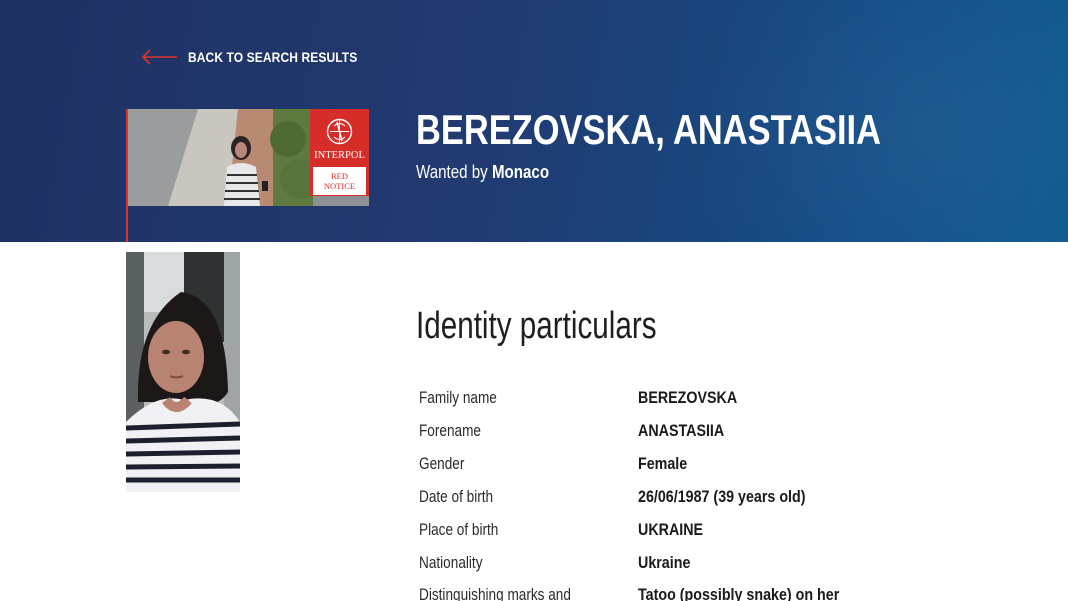 This screenshot has height=601, width=1068. Describe the element at coordinates (183, 372) in the screenshot. I see `portrait-photo` at that location.